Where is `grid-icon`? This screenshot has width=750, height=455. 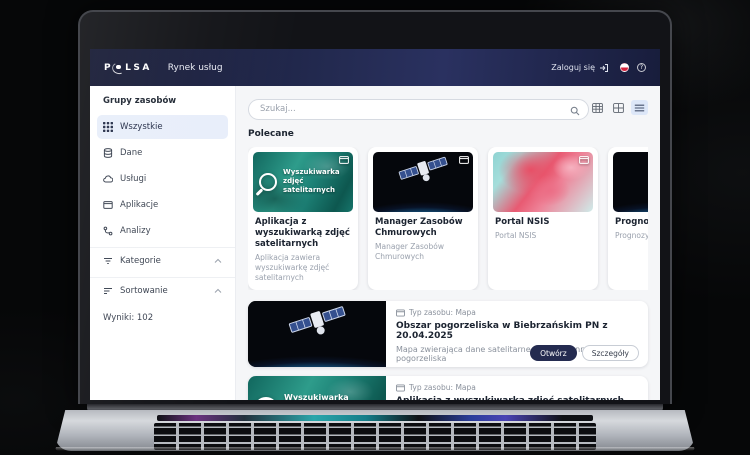 grid-icon is located at coordinates (108, 127).